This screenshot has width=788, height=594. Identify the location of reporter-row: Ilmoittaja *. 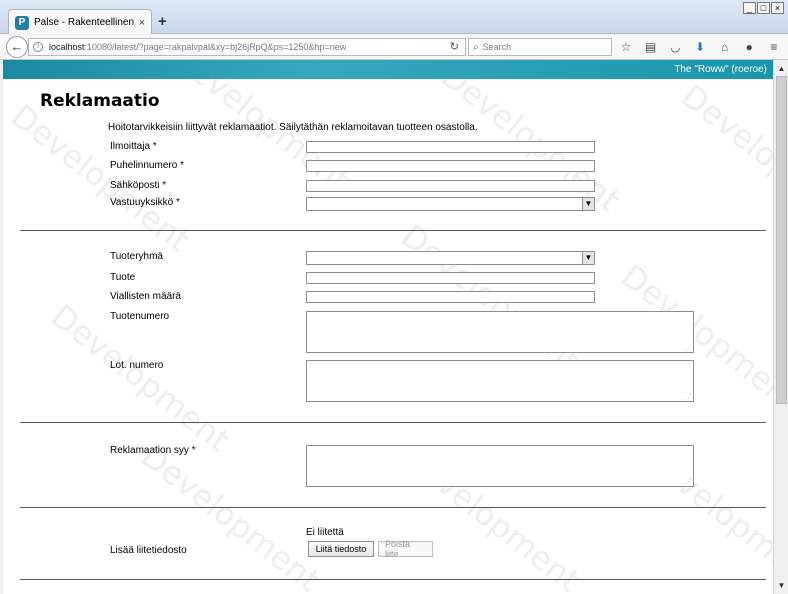
(410, 148).